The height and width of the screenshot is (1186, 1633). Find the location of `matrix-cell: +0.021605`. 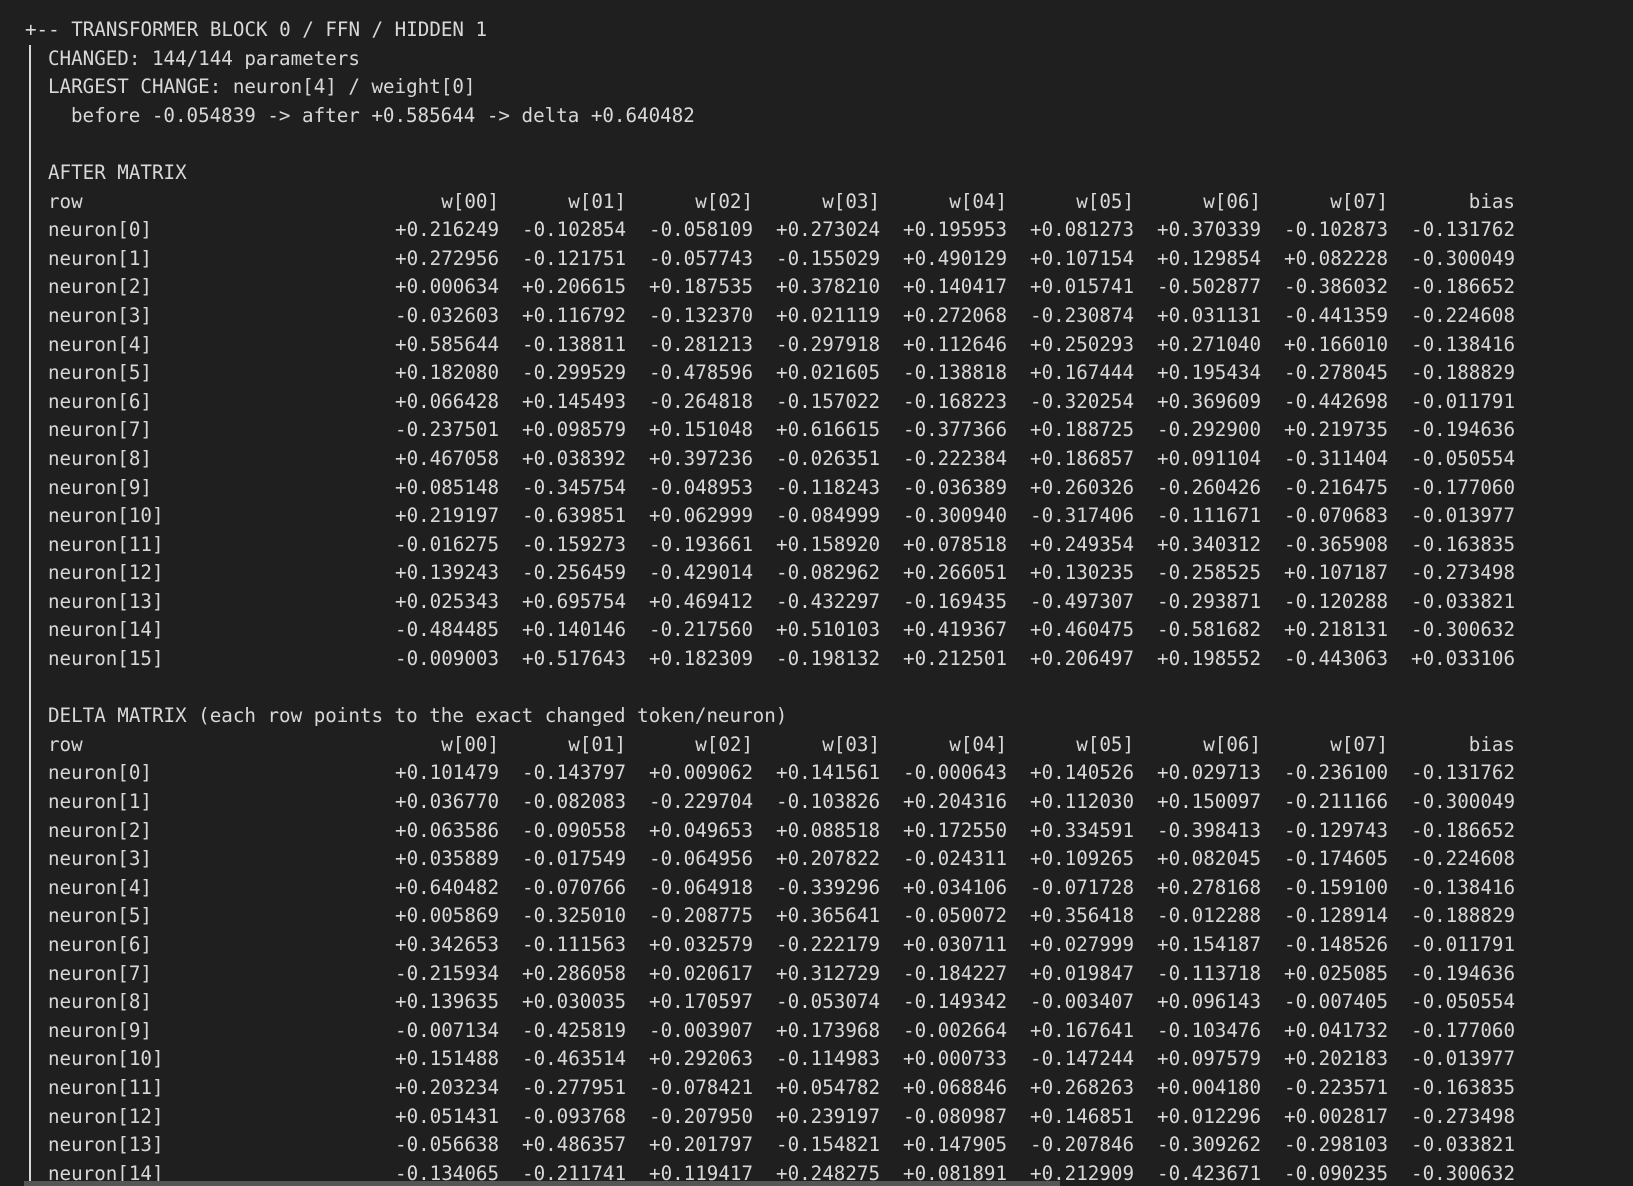

matrix-cell: +0.021605 is located at coordinates (828, 373).